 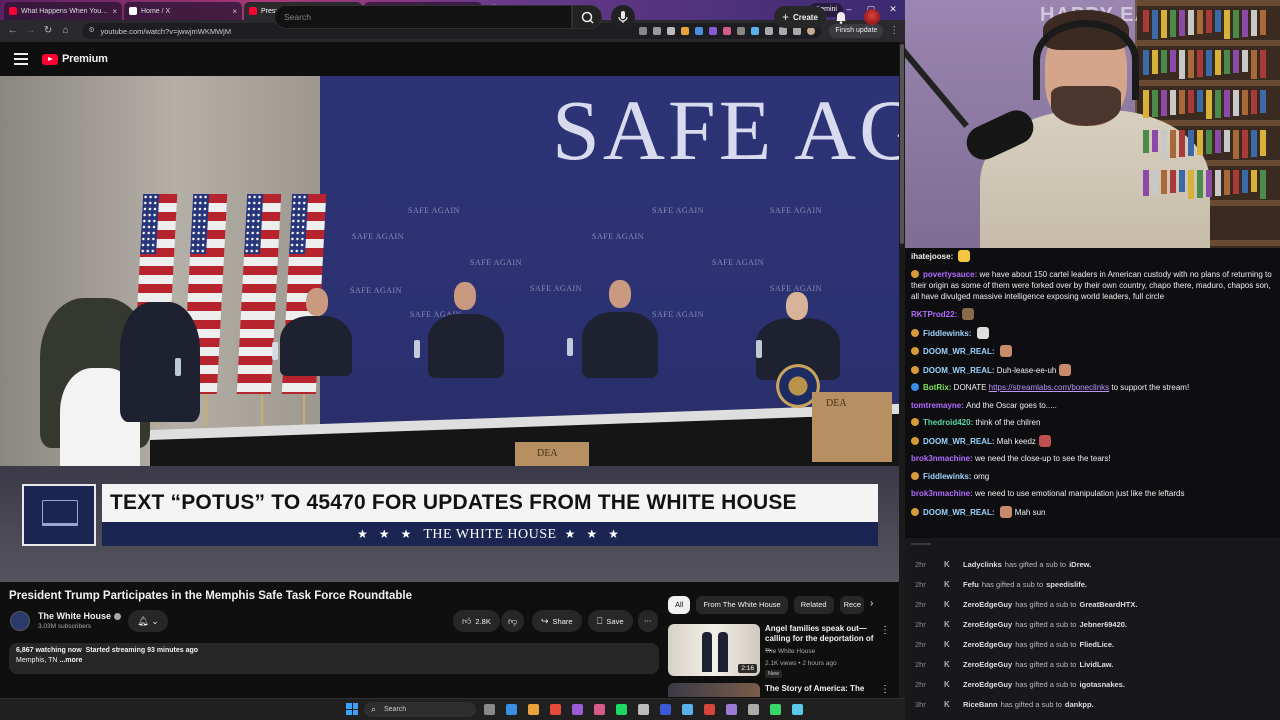 I want to click on search-button, so click(x=587, y=17).